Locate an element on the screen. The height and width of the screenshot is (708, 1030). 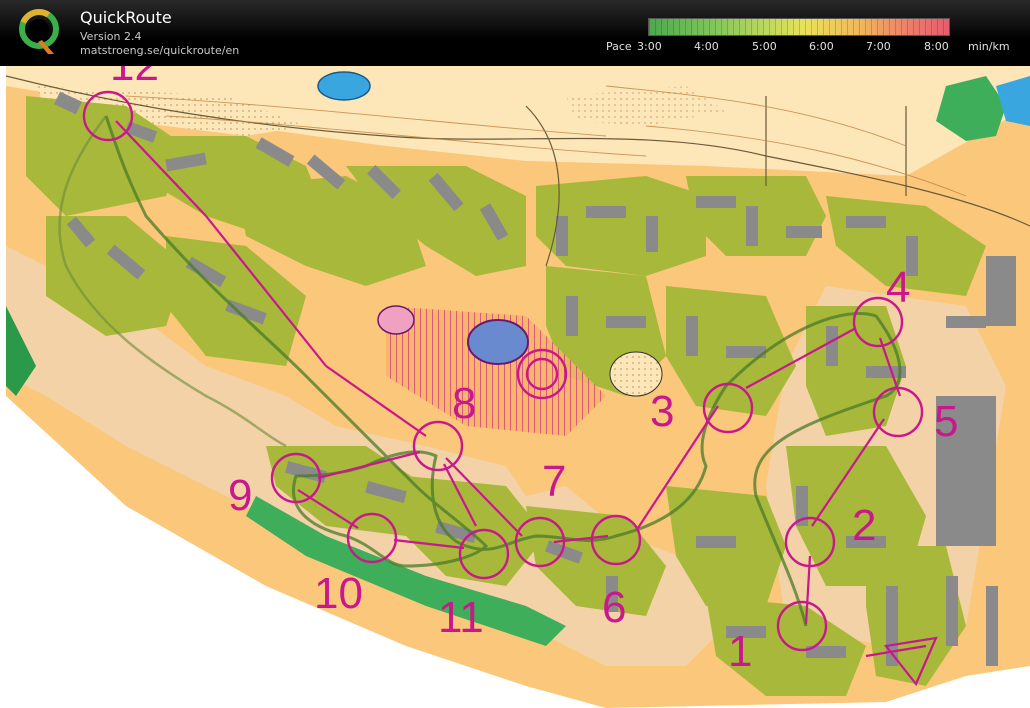
pace-scale-grid is located at coordinates (799, 27).